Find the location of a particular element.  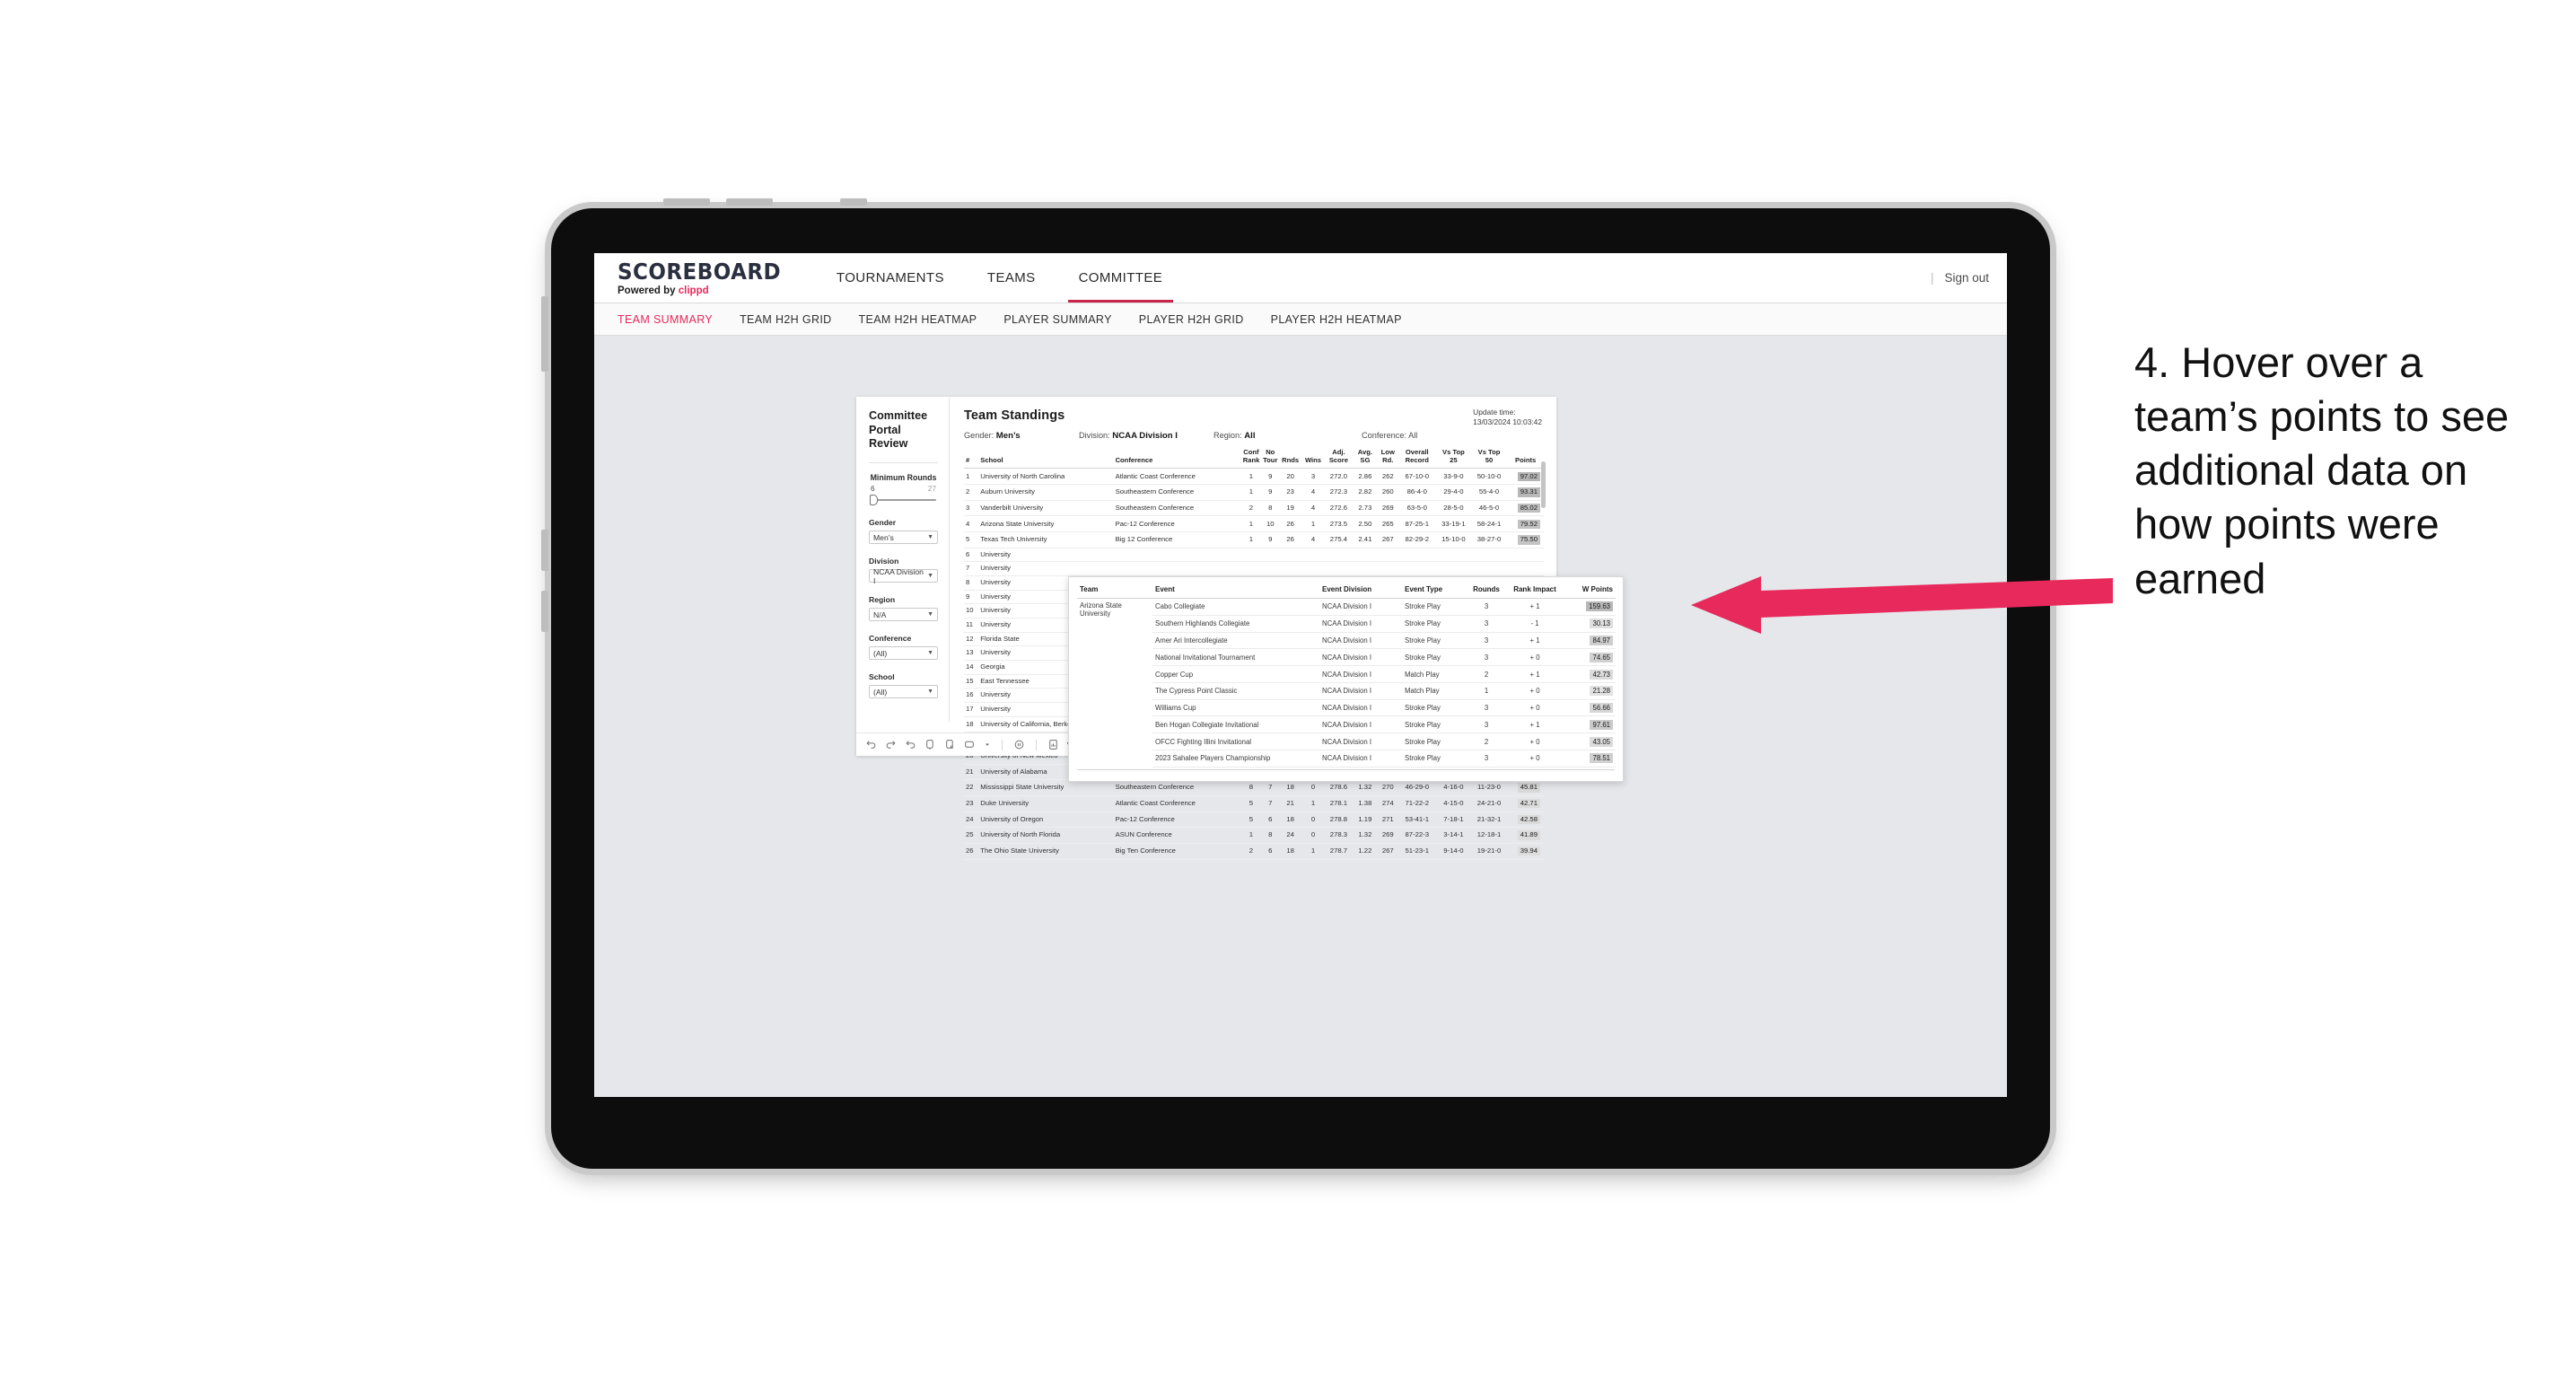

volume-down-button is located at coordinates (749, 202).